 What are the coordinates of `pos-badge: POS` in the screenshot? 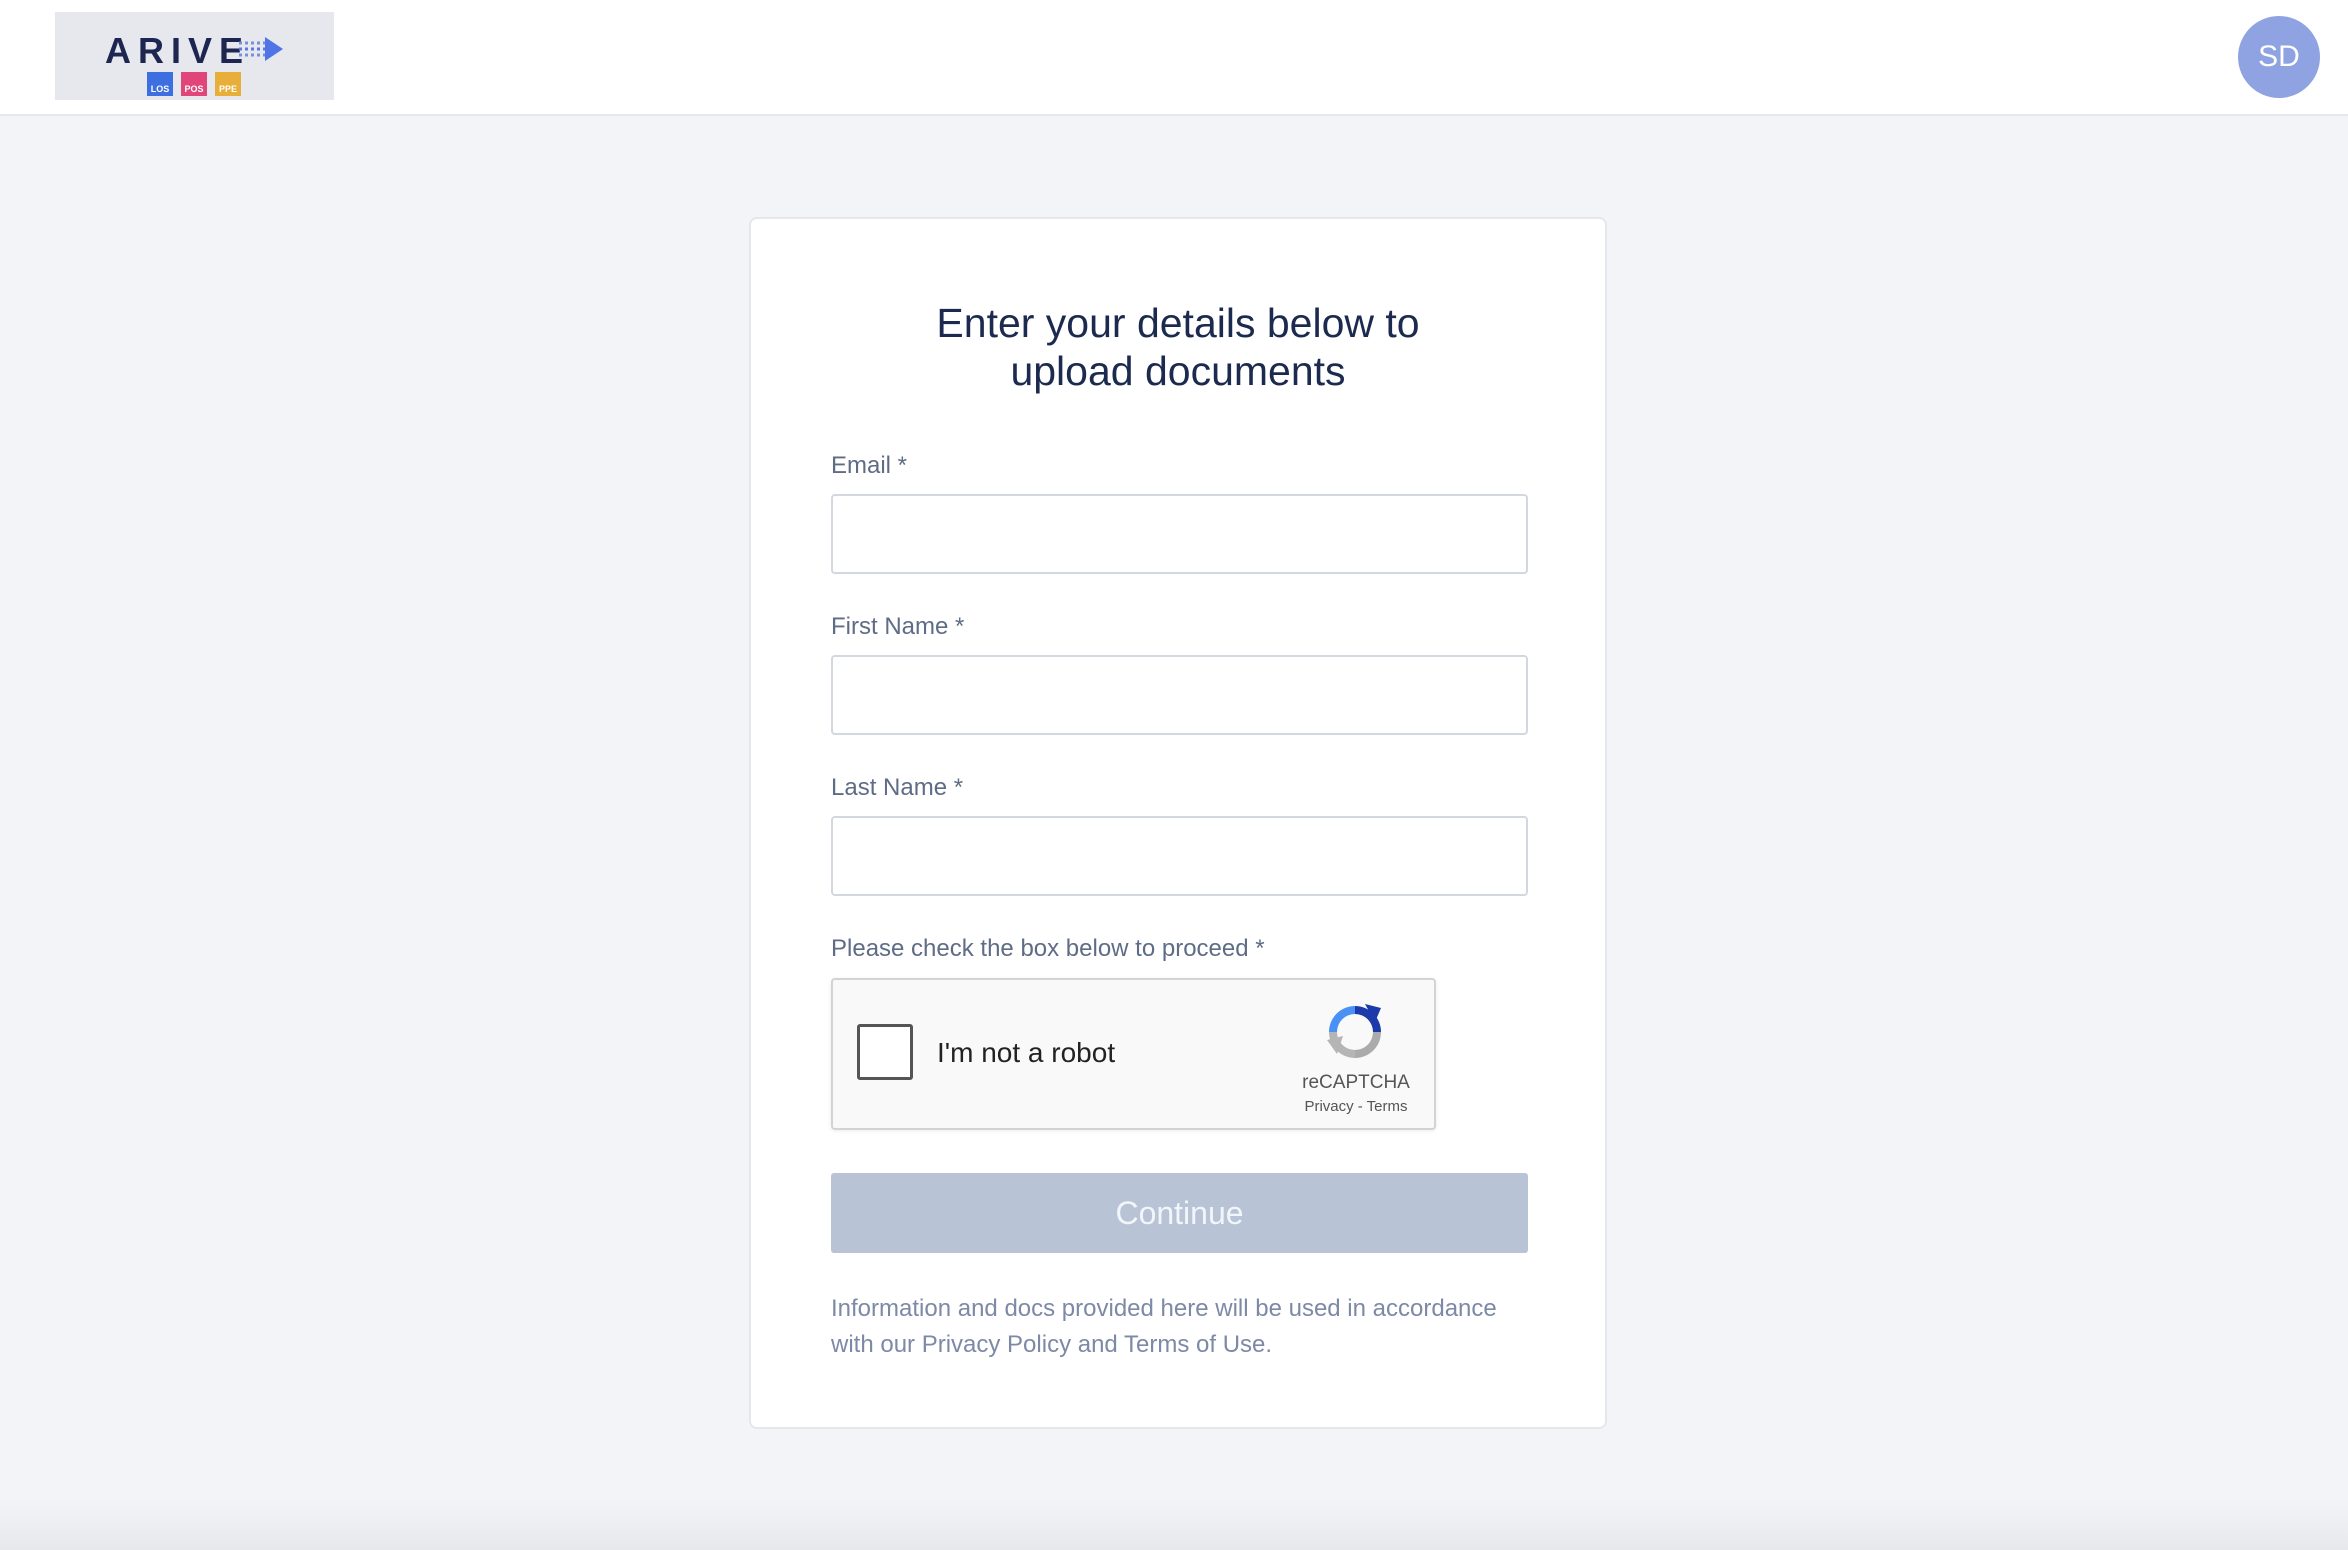 It's located at (194, 84).